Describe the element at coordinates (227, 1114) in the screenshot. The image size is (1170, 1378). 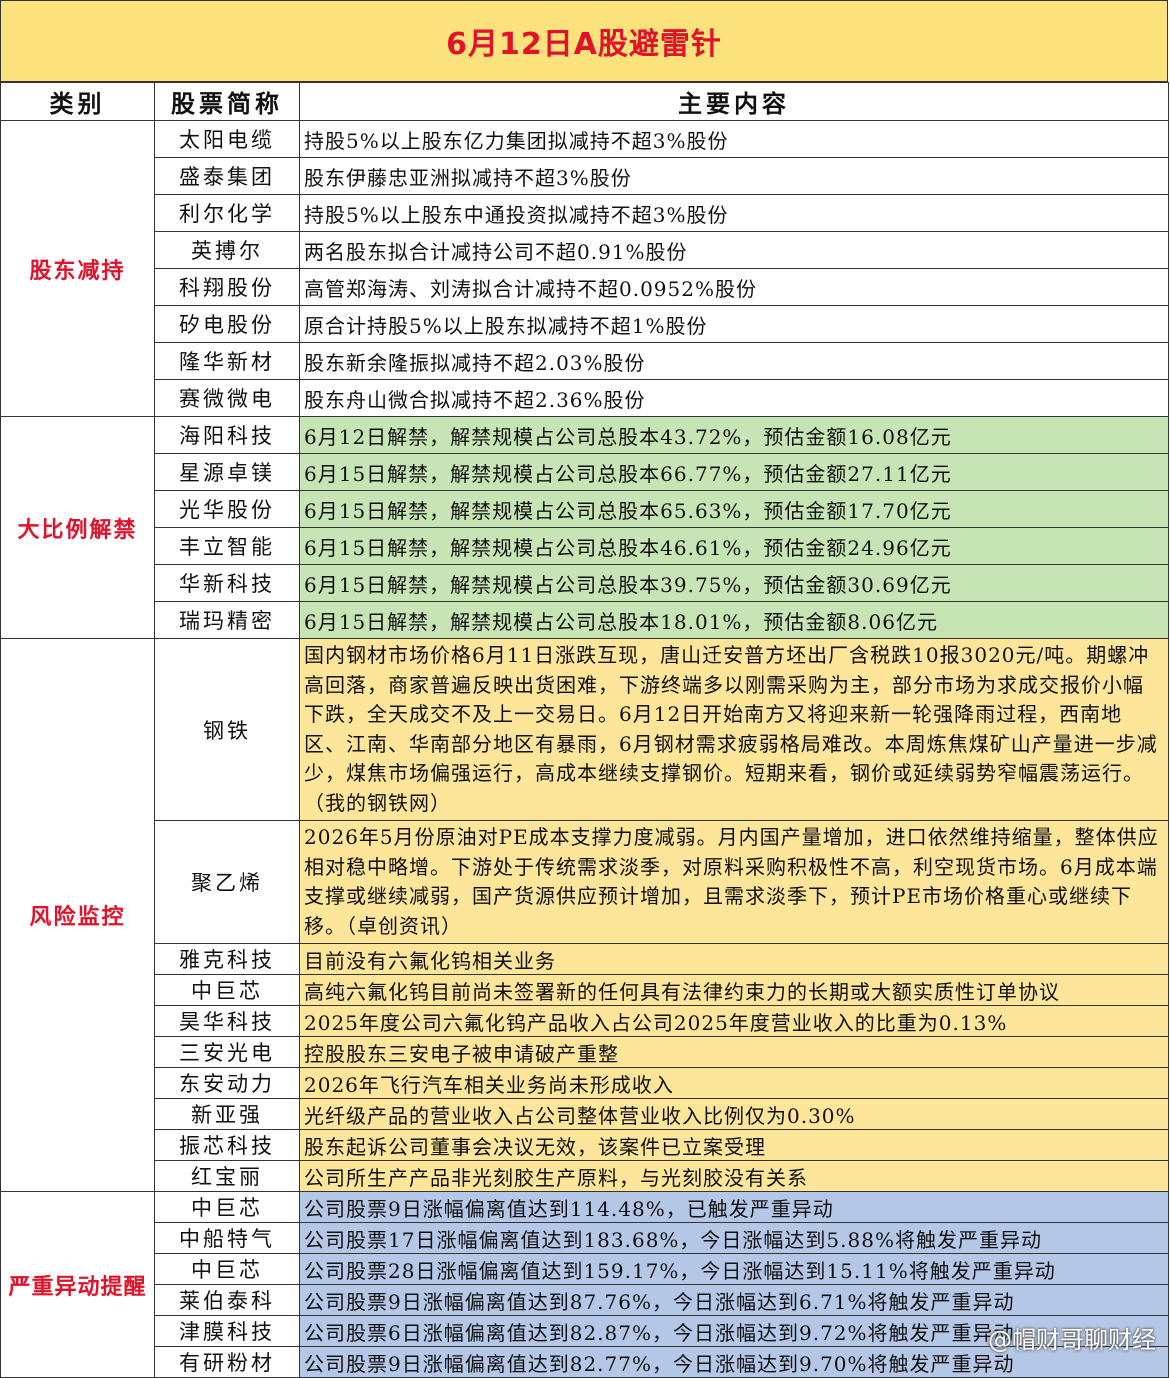
I see `stock-name: 新亚强` at that location.